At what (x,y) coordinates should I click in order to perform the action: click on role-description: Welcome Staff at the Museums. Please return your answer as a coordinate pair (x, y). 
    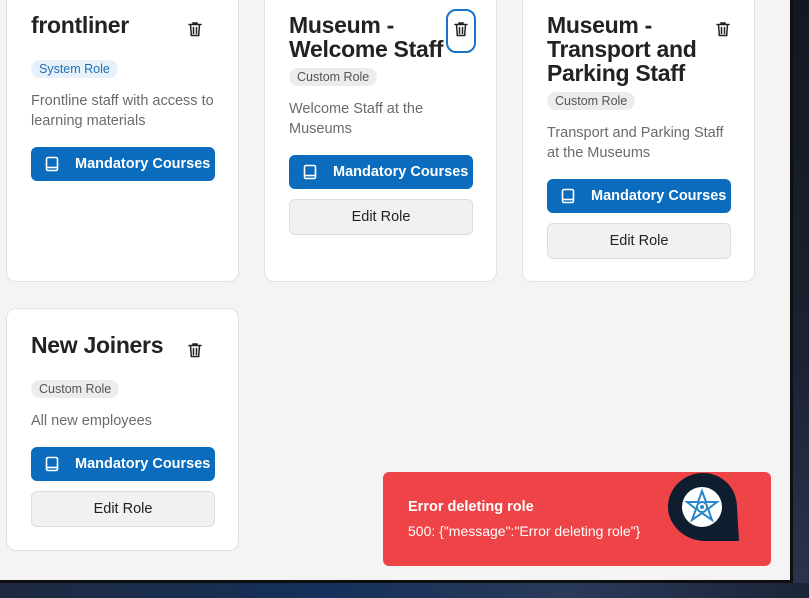
    Looking at the image, I should click on (356, 119).